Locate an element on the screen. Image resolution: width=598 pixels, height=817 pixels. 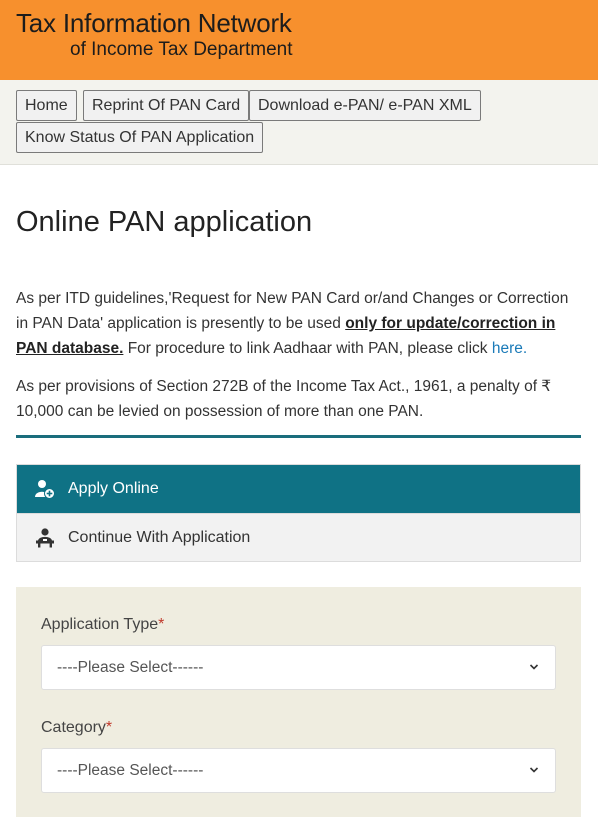
user-desk-icon is located at coordinates (45, 538).